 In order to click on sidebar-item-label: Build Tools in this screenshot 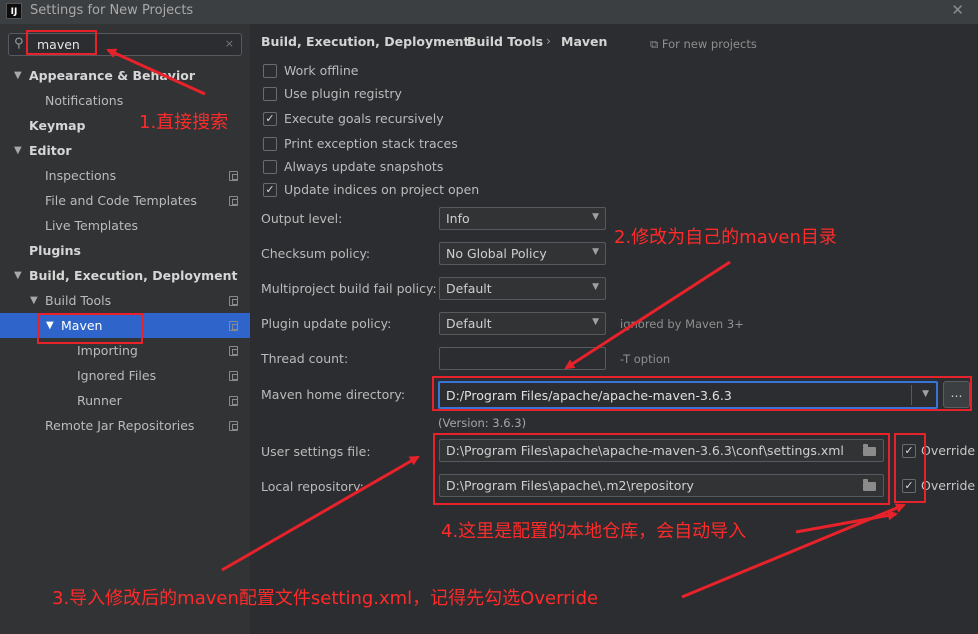, I will do `click(78, 300)`.